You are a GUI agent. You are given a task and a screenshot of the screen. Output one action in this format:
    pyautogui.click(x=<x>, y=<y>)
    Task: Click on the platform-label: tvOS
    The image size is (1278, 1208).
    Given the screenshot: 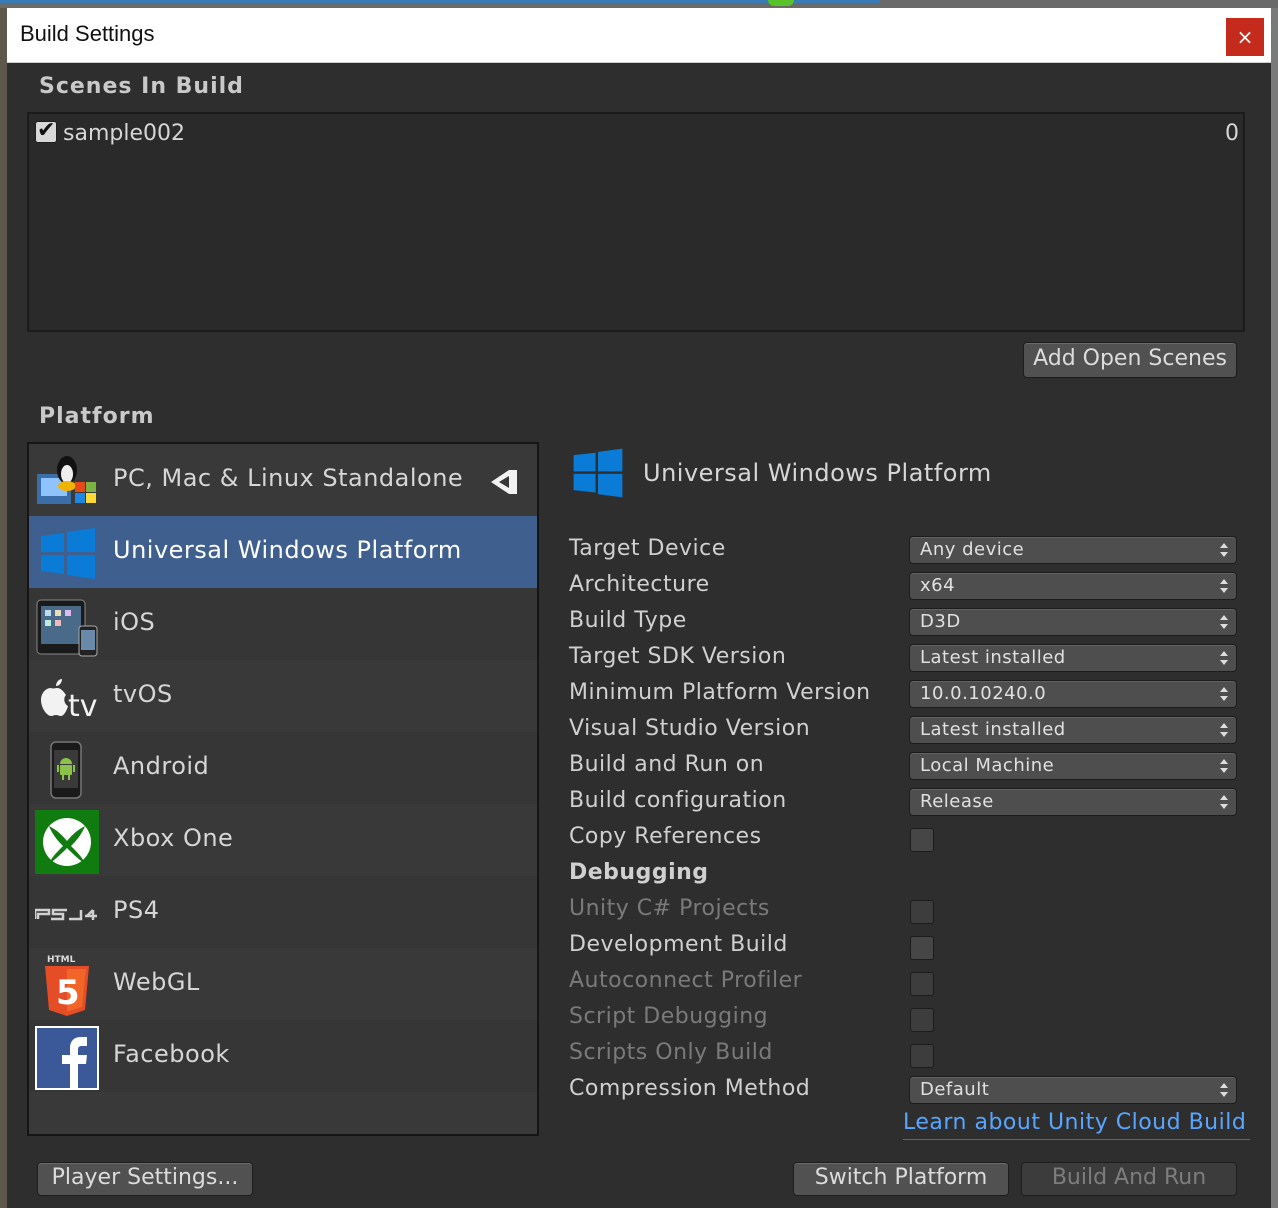 What is the action you would take?
    pyautogui.click(x=143, y=694)
    